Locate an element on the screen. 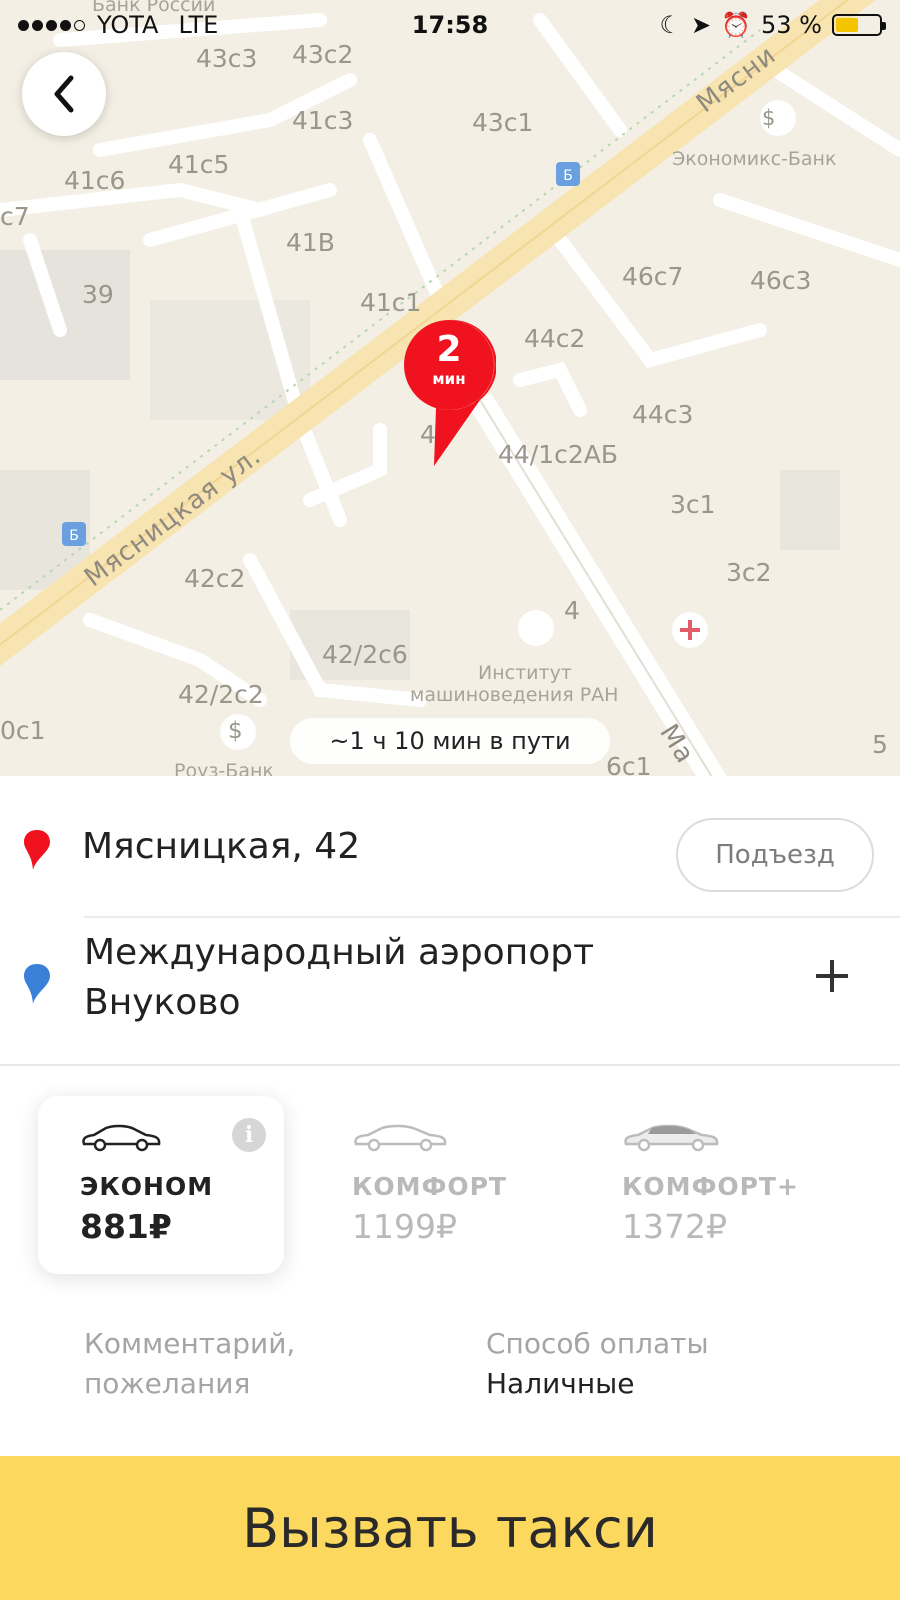  chevron-left-icon is located at coordinates (64, 94).